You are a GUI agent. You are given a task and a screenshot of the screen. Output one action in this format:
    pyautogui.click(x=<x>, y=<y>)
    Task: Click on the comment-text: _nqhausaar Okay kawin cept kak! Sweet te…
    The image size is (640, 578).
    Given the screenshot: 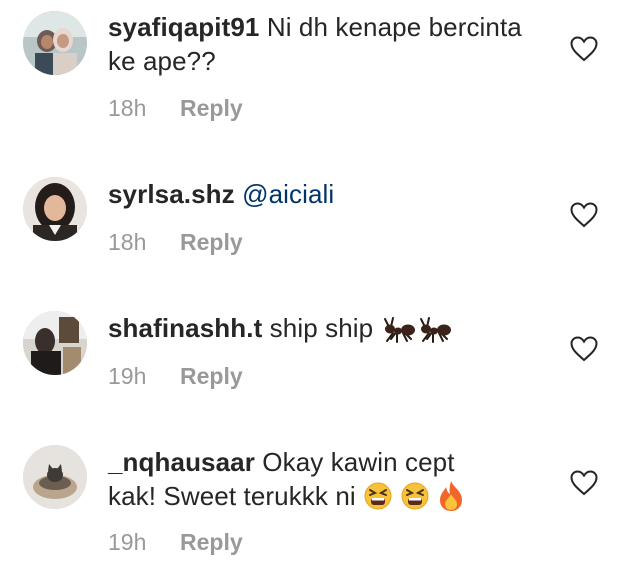 What is the action you would take?
    pyautogui.click(x=323, y=479)
    